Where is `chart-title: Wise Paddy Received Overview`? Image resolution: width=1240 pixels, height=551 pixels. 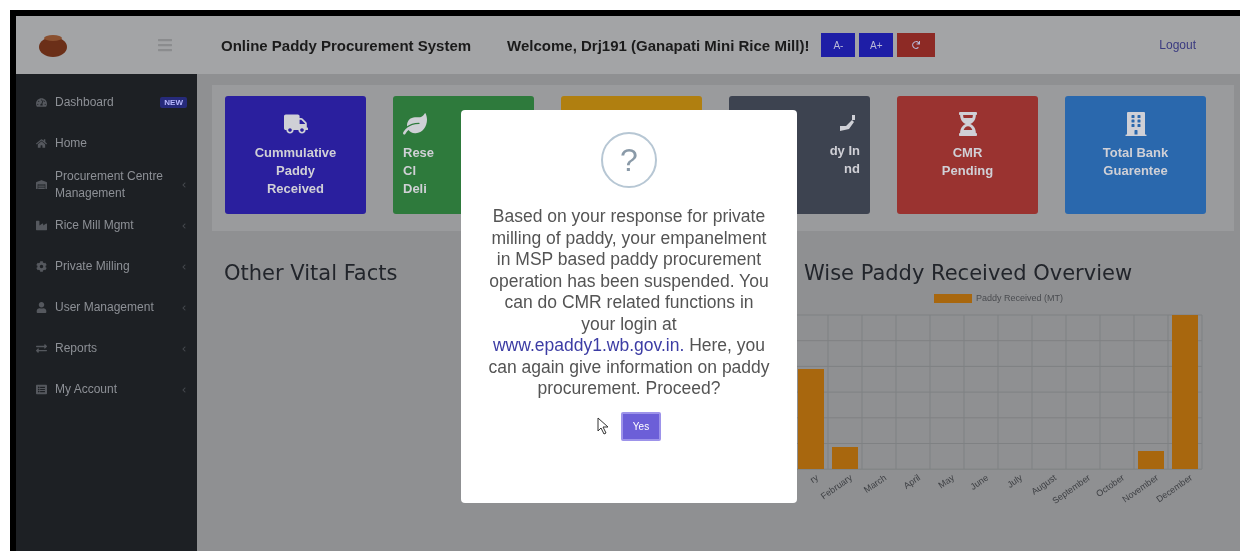 chart-title: Wise Paddy Received Overview is located at coordinates (969, 273).